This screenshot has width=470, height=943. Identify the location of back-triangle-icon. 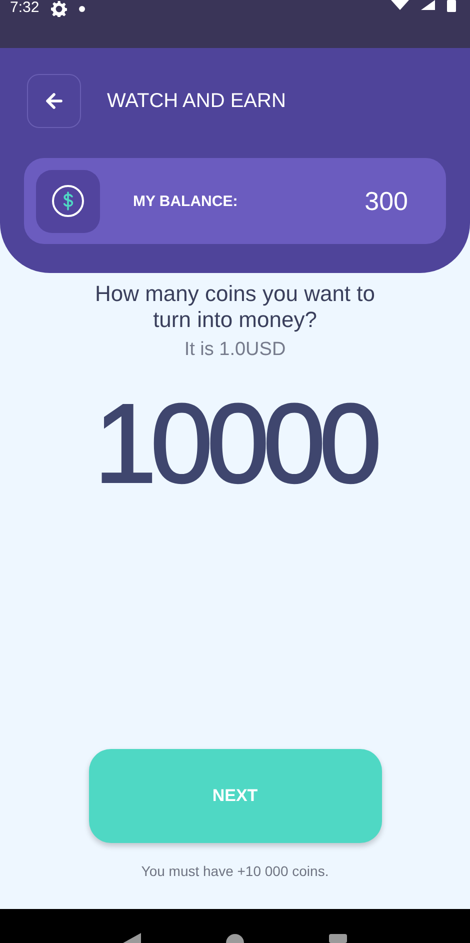
(131, 938).